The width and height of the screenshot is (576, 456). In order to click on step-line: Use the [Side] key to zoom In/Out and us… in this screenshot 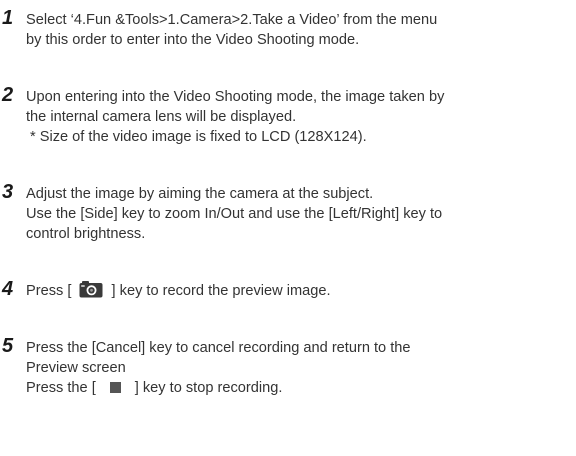, I will do `click(234, 214)`.